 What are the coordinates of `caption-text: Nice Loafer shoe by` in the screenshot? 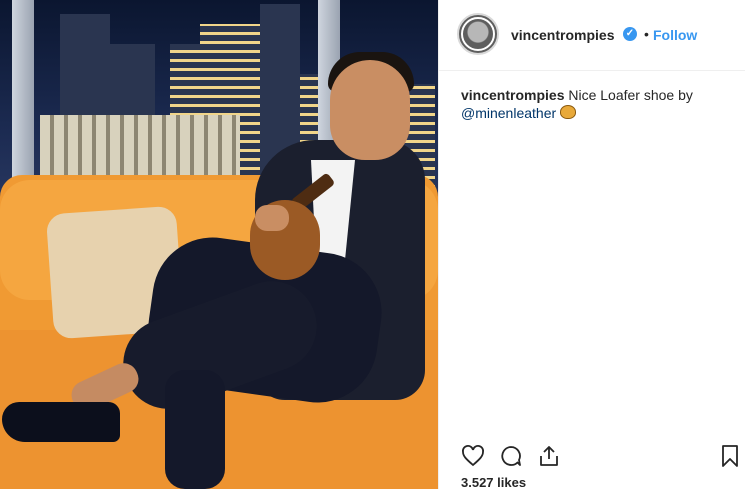 It's located at (630, 95).